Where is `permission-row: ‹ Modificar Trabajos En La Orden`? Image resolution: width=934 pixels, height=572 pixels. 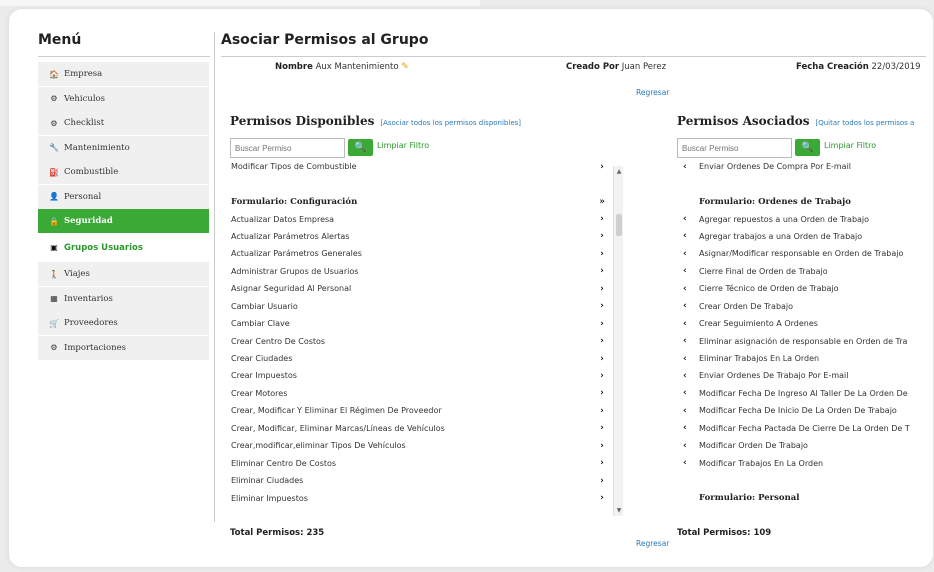 permission-row: ‹ Modificar Trabajos En La Orden is located at coordinates (801, 462).